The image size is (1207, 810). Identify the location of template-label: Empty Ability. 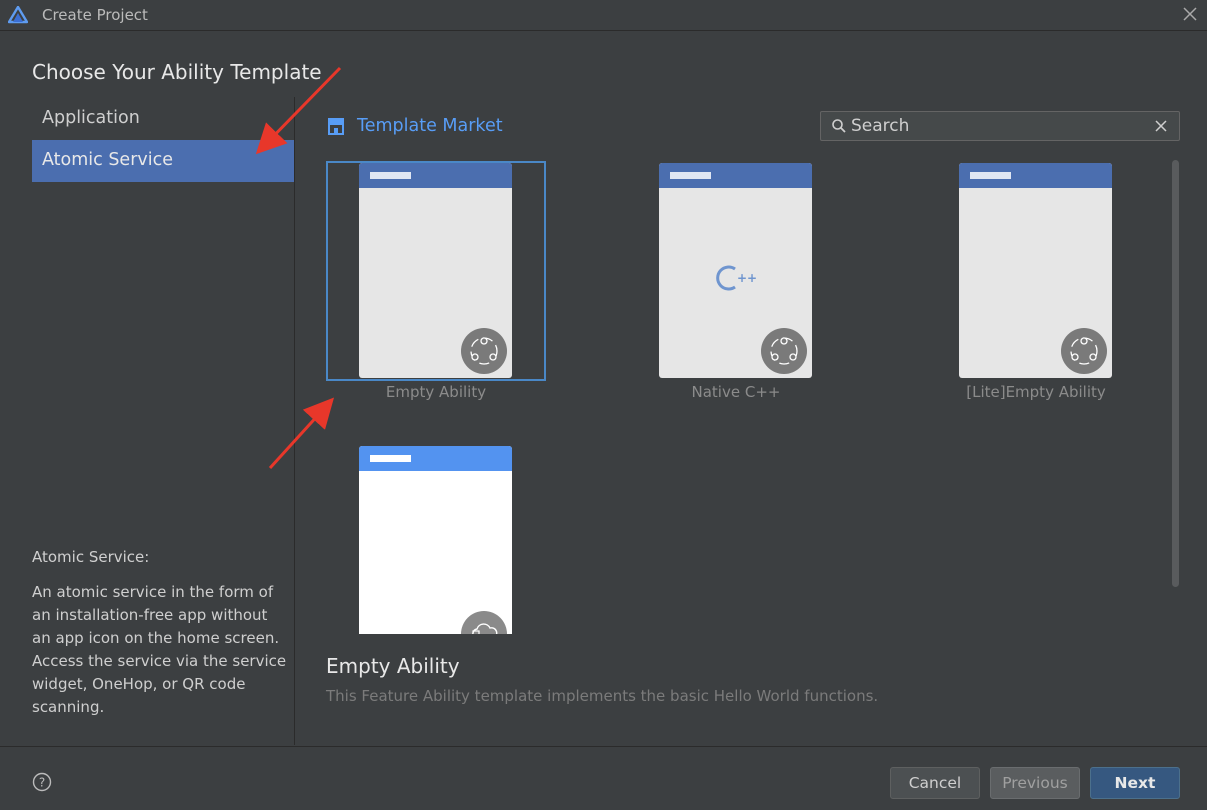
(436, 392).